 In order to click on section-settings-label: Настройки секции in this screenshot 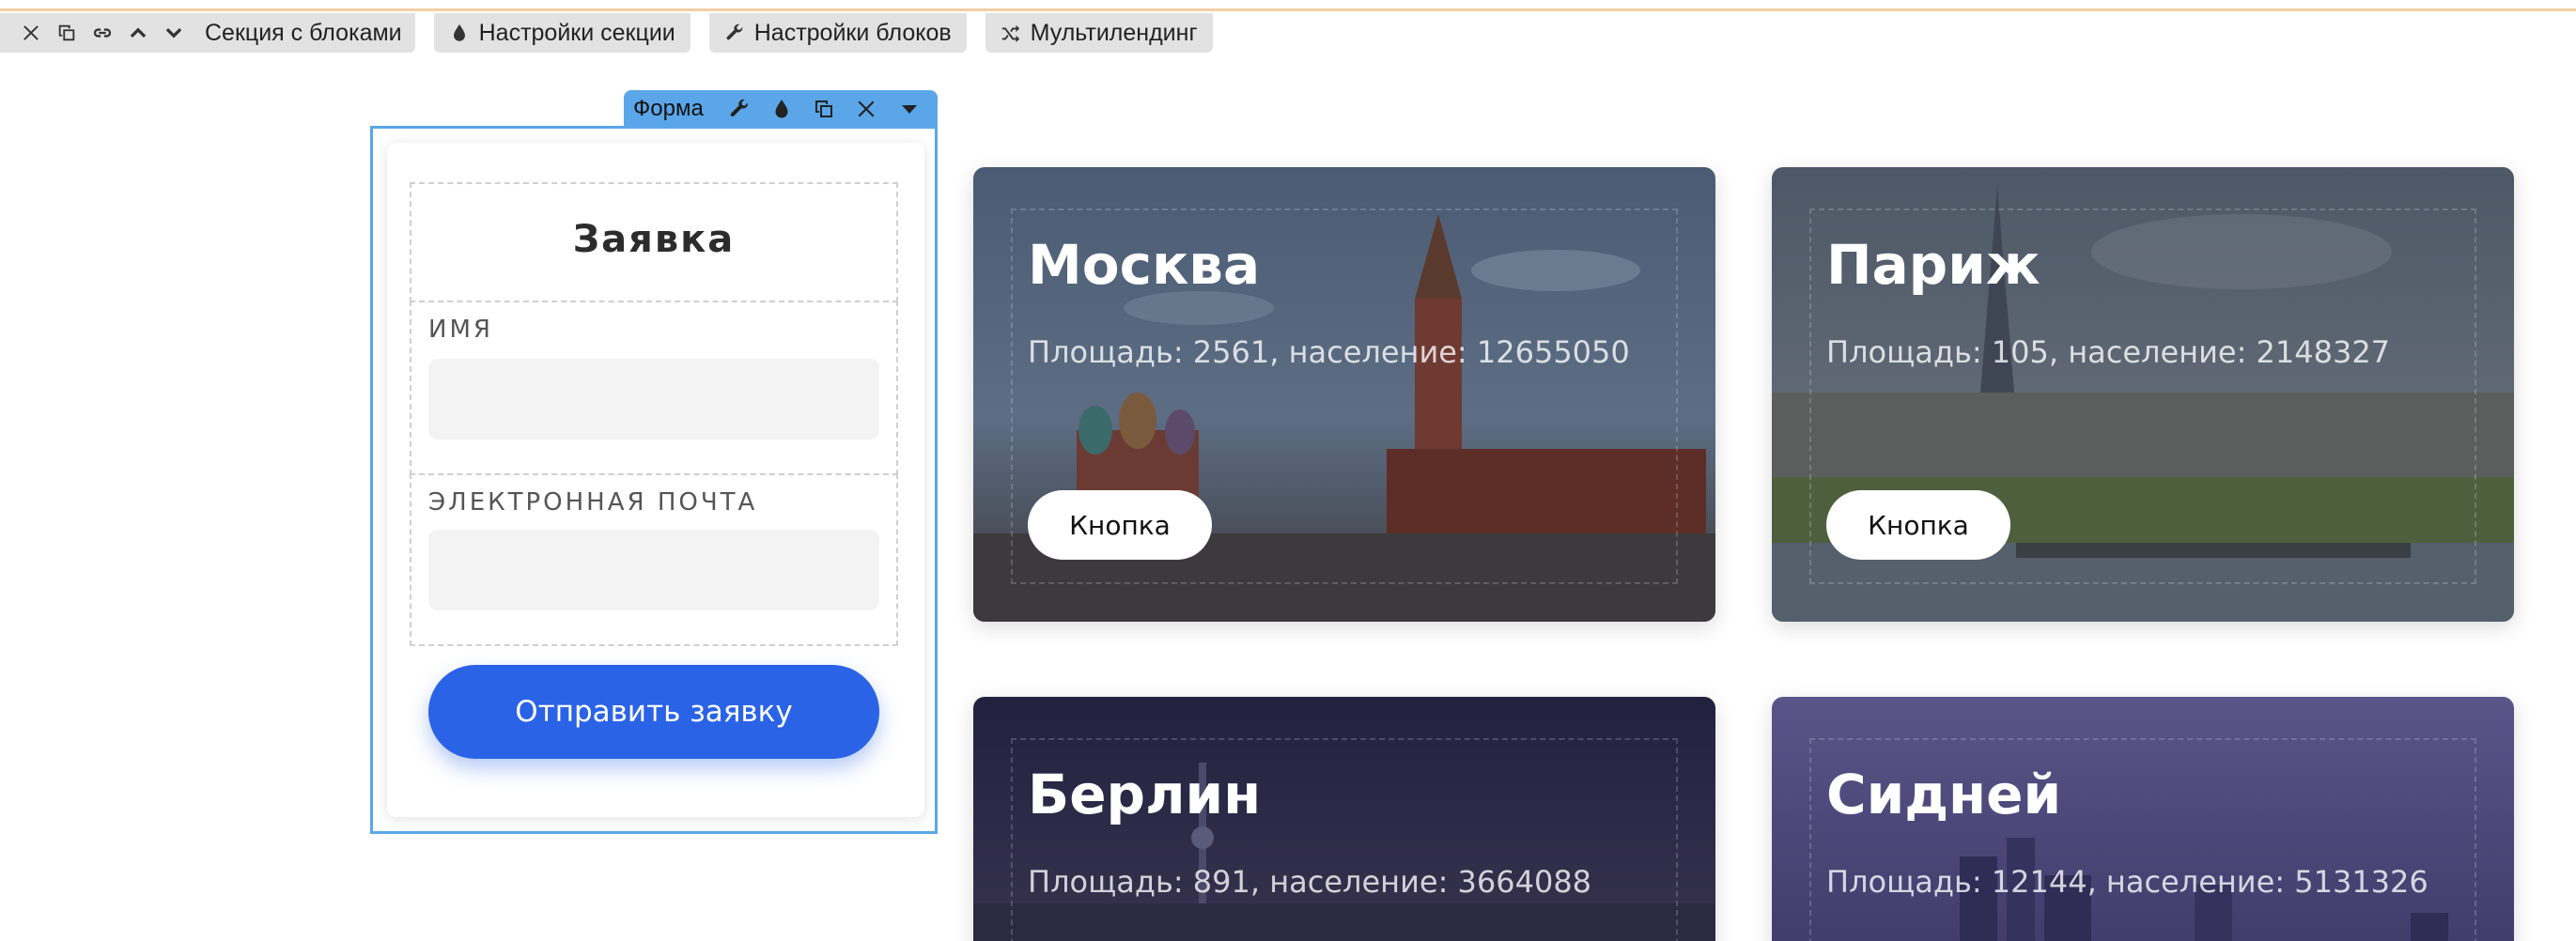, I will do `click(576, 32)`.